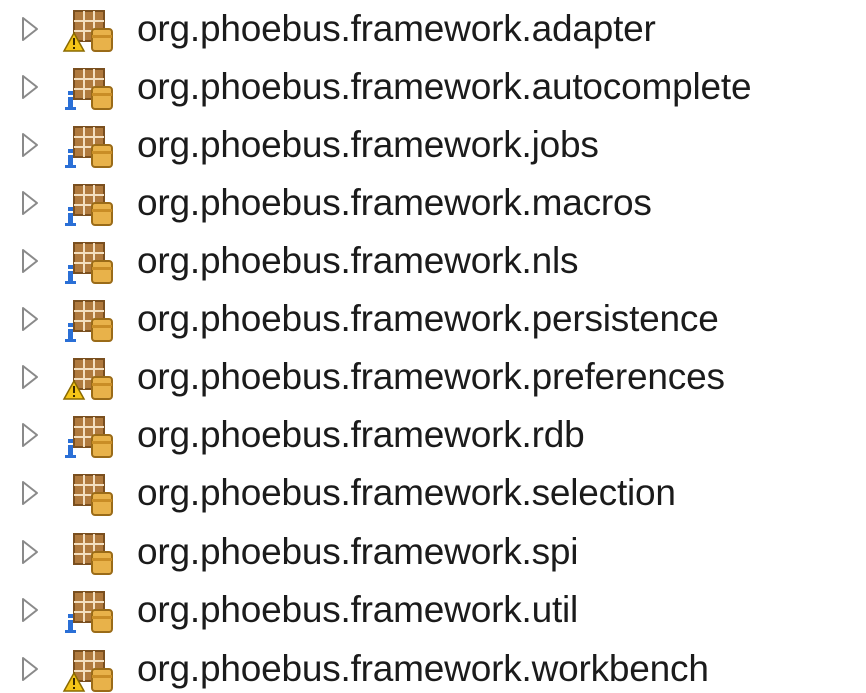 The image size is (866, 693). I want to click on tree-item: org.phoebus.framework.selection, so click(433, 493).